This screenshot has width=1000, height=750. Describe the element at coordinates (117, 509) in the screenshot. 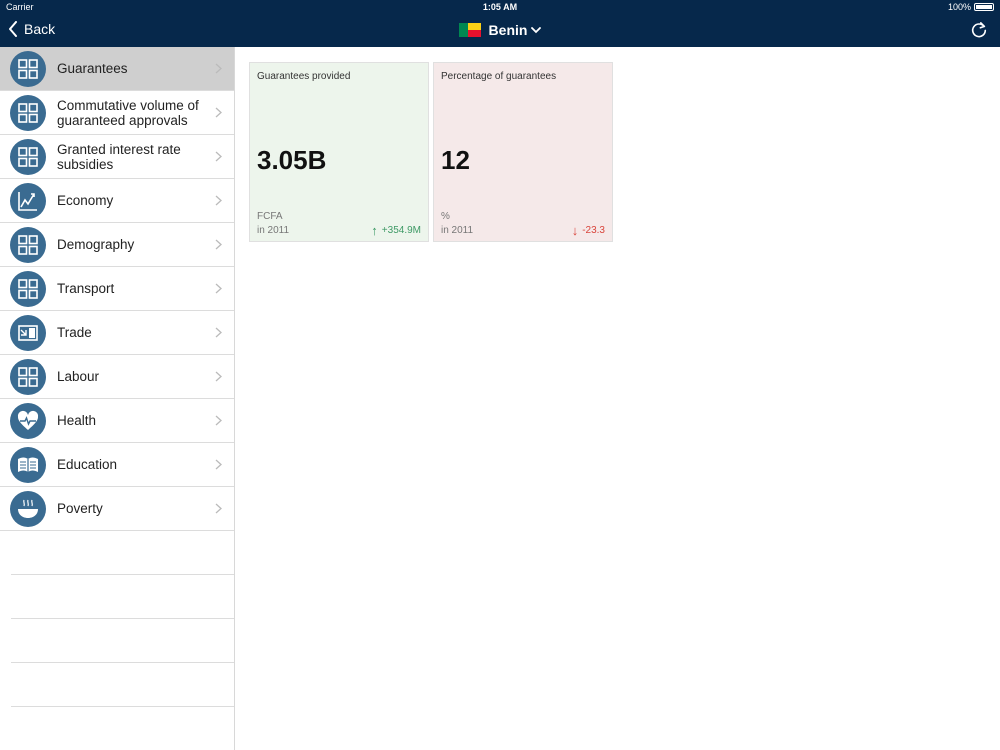

I see `sidebar-item-poverty: Poverty` at that location.